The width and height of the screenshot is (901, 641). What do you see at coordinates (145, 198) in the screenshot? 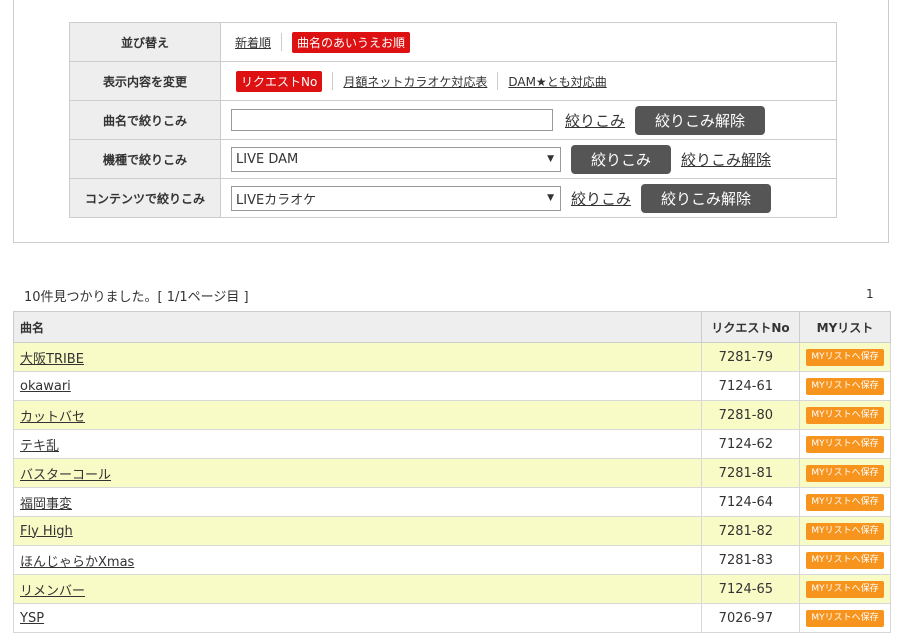
I see `content-label: コンテンツで絞りこみ` at bounding box center [145, 198].